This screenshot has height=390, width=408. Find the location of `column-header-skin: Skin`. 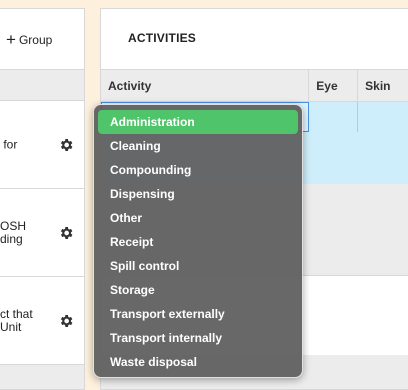

column-header-skin: Skin is located at coordinates (378, 85).